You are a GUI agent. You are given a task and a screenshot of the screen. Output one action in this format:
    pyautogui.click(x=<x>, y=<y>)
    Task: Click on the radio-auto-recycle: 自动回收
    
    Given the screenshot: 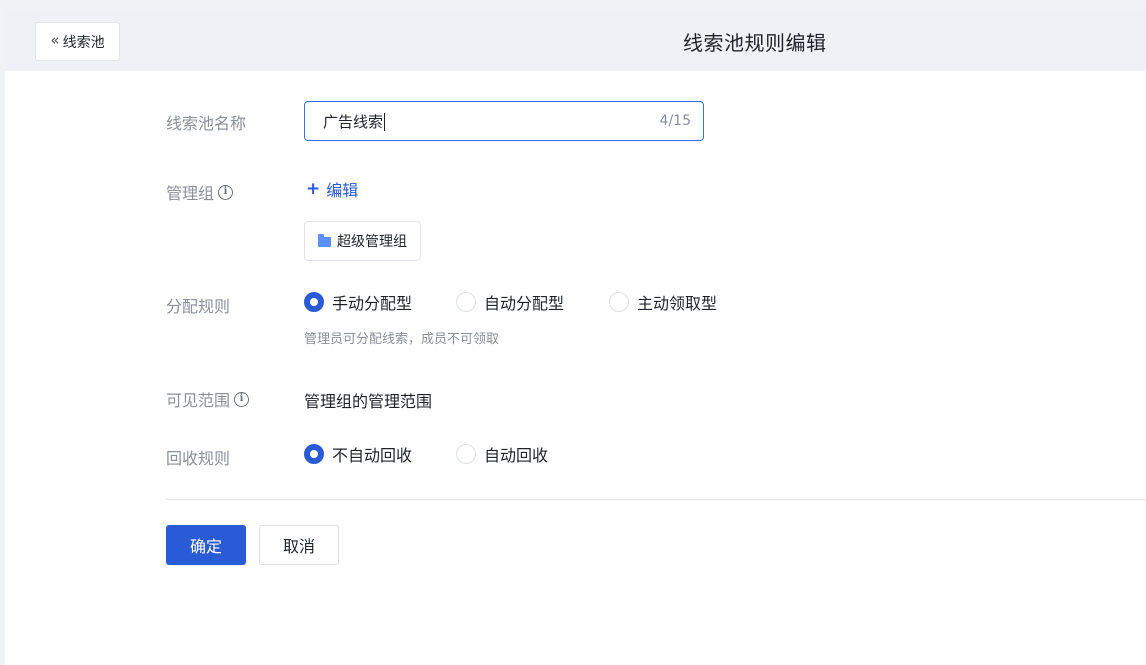 What is the action you would take?
    pyautogui.click(x=502, y=454)
    